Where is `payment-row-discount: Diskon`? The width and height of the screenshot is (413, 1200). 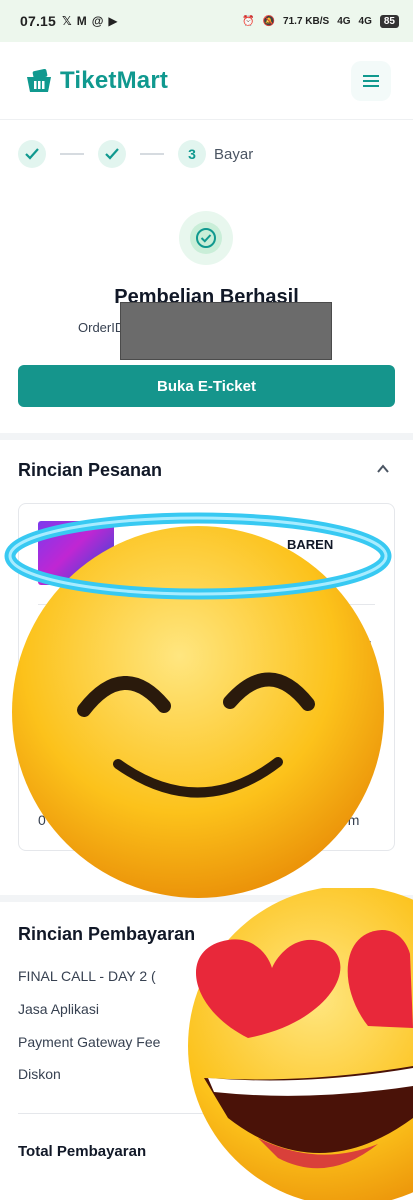 payment-row-discount: Diskon is located at coordinates (39, 1074).